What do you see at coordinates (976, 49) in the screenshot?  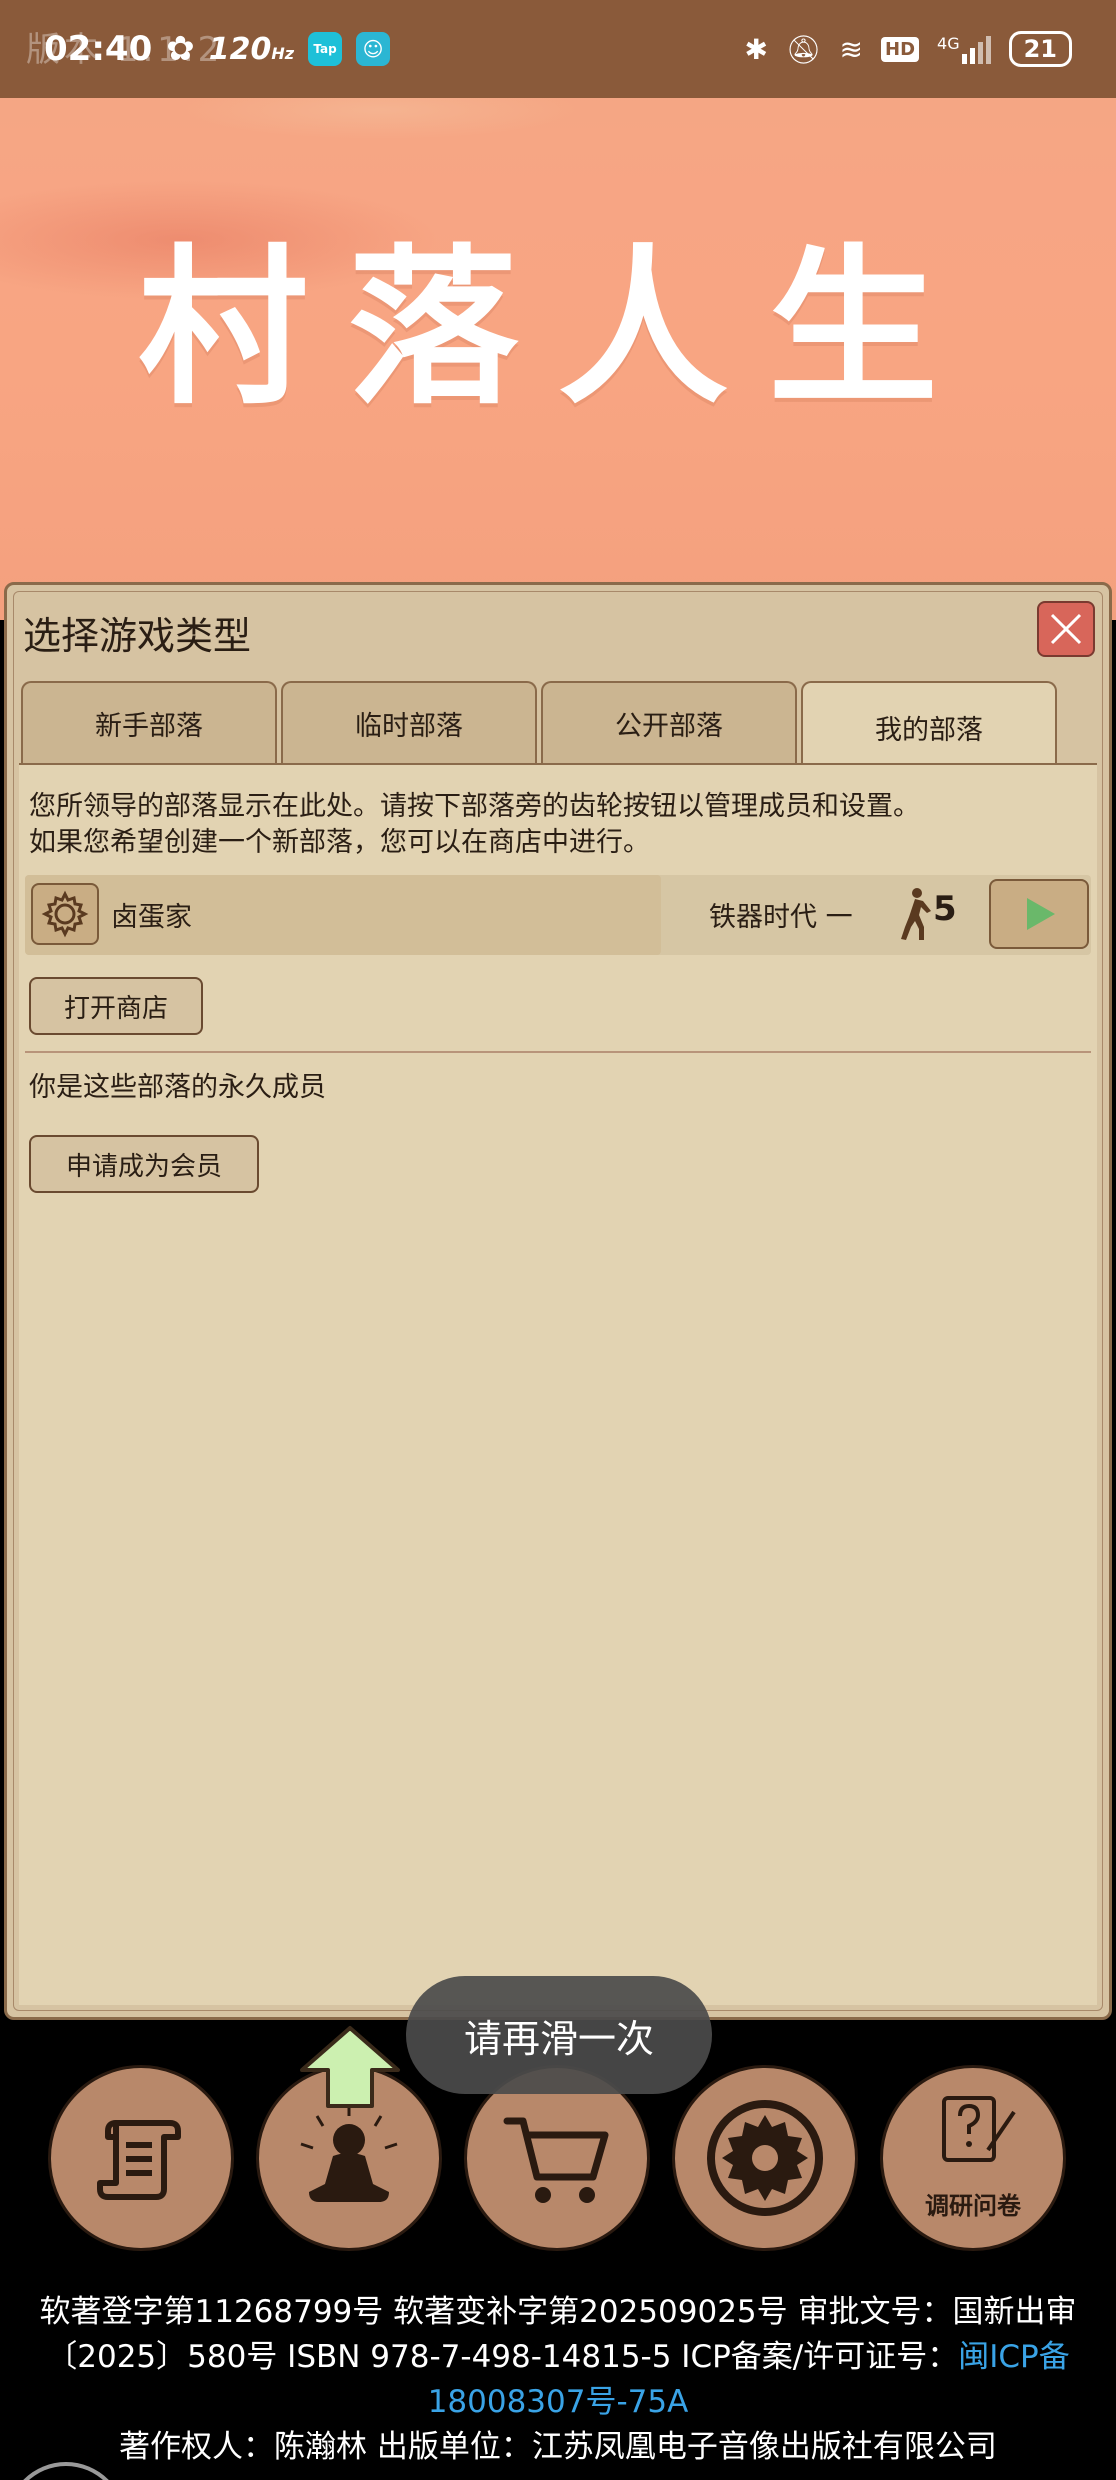 I see `signal-icon` at bounding box center [976, 49].